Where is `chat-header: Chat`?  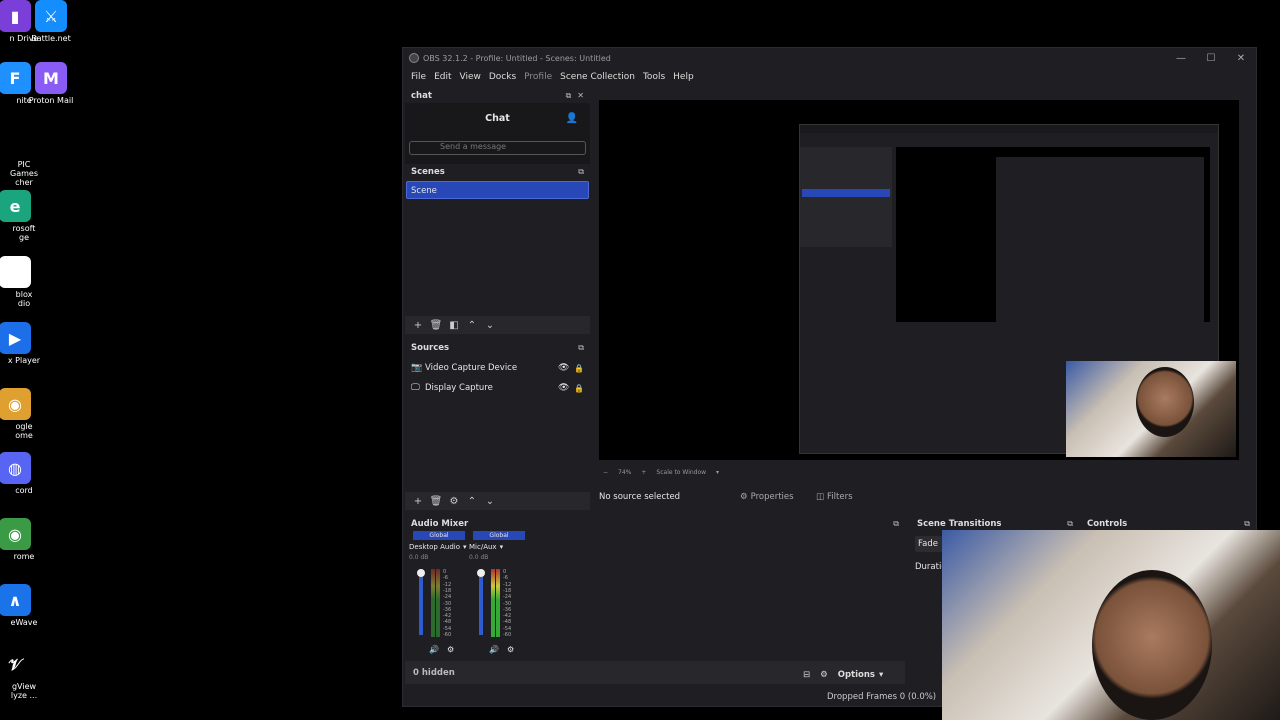
chat-header: Chat is located at coordinates (497, 118).